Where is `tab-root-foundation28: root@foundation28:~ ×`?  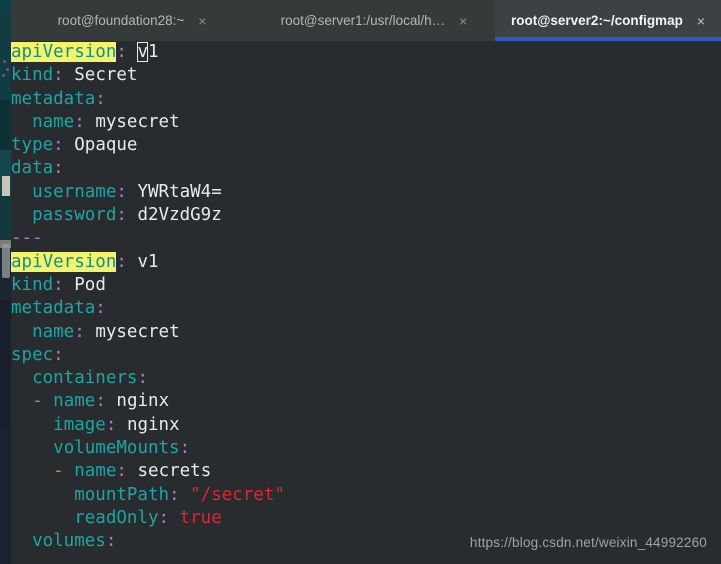
tab-root-foundation28: root@foundation28:~ × is located at coordinates (132, 20).